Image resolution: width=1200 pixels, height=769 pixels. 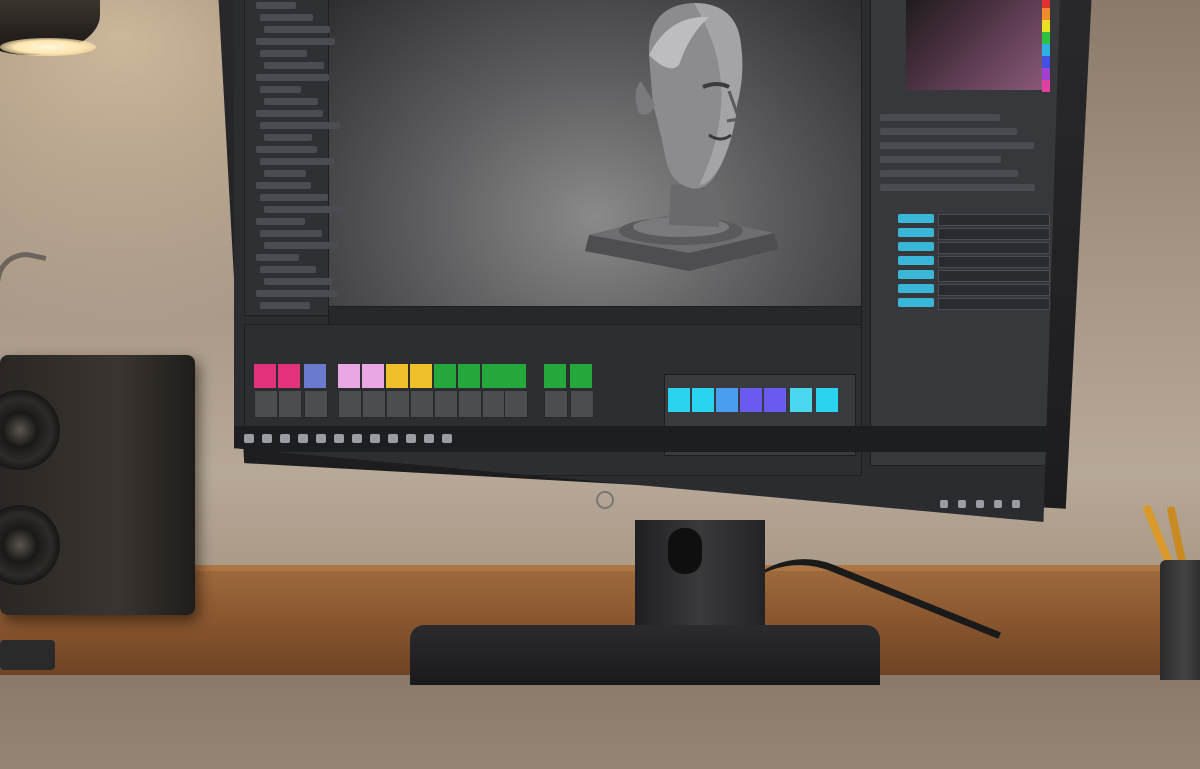 I want to click on windows-start-icon, so click(x=249, y=438).